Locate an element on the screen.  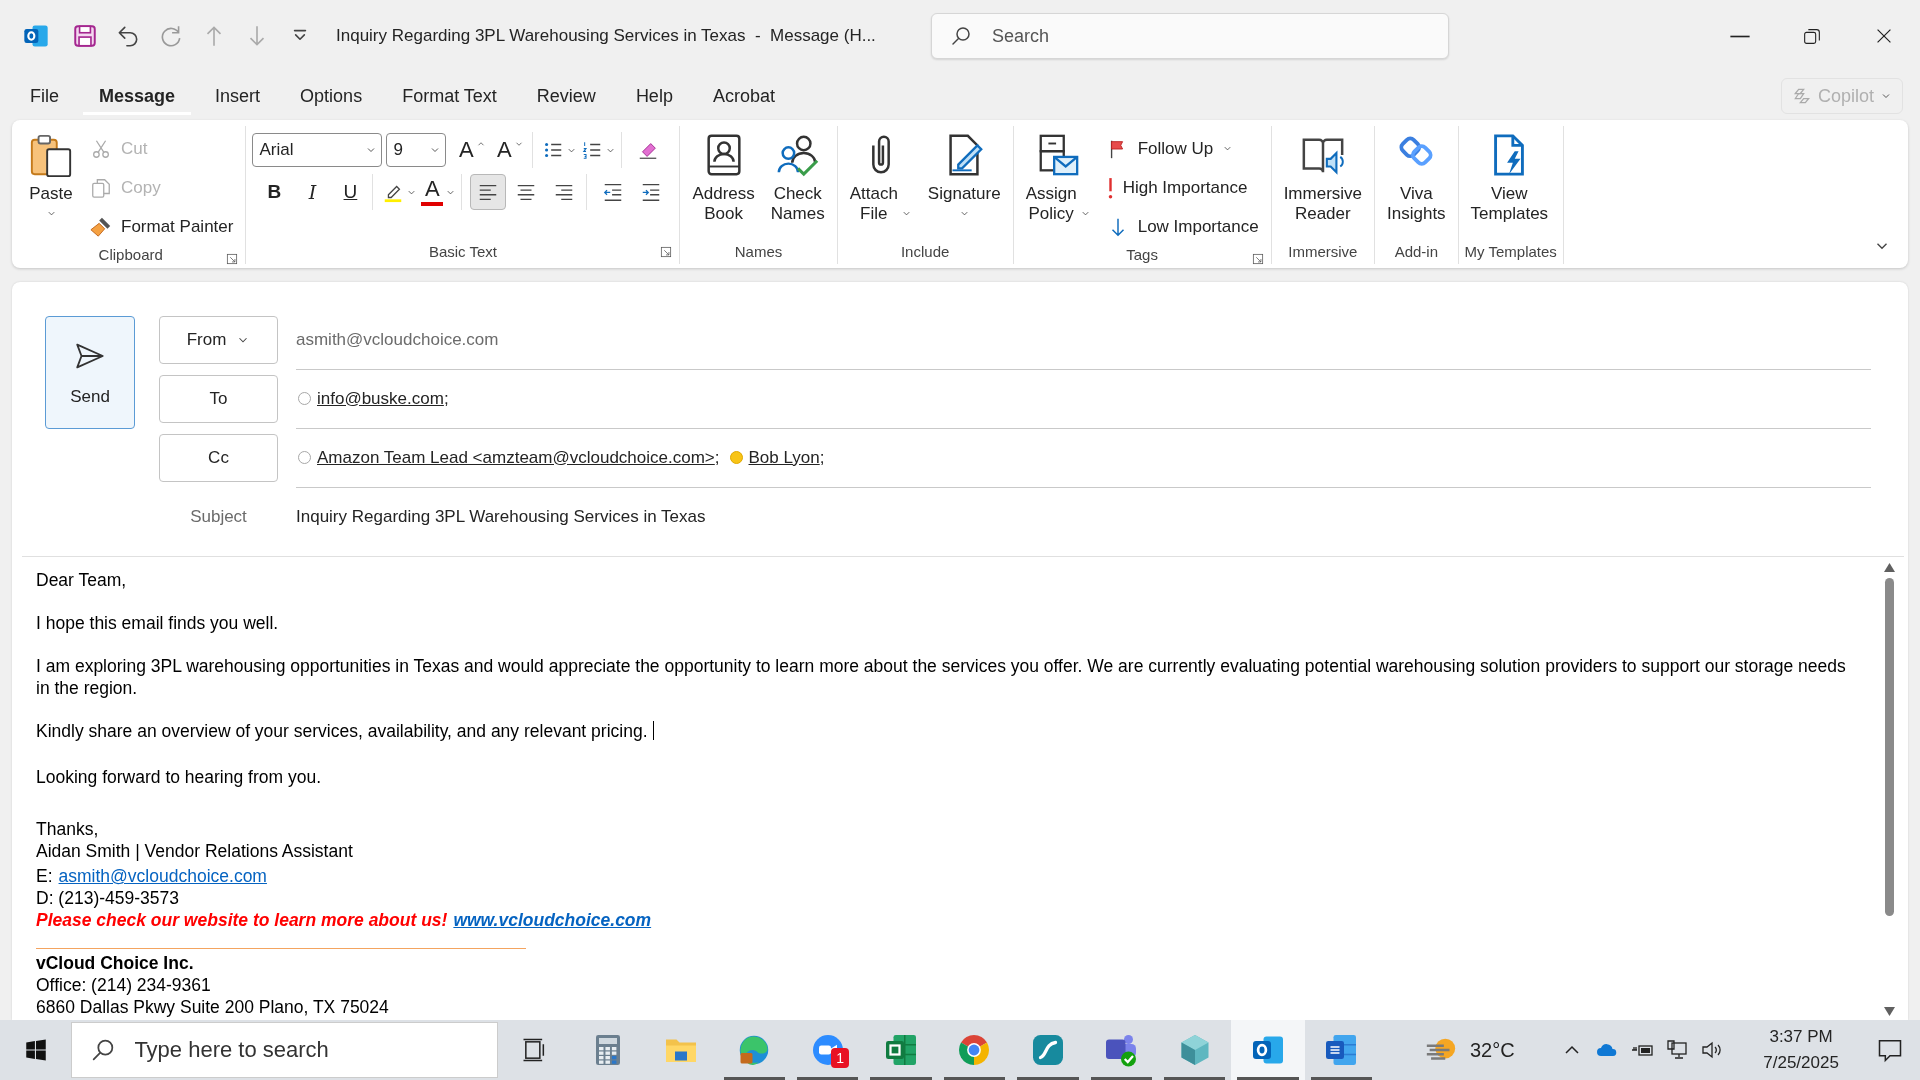
ribbon-button: Assign Policy is located at coordinates (1058, 178).